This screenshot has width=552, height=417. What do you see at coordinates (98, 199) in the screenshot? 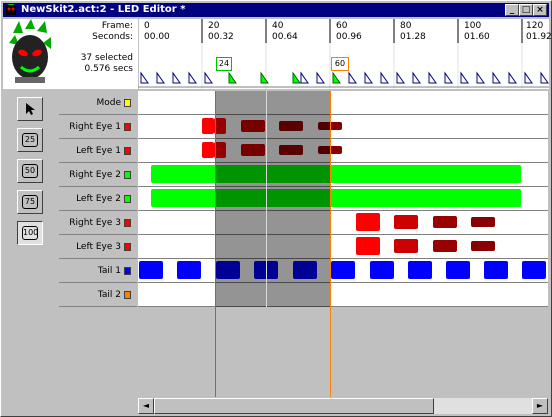
I see `track-label-left-eye-2: Left Eye 2` at bounding box center [98, 199].